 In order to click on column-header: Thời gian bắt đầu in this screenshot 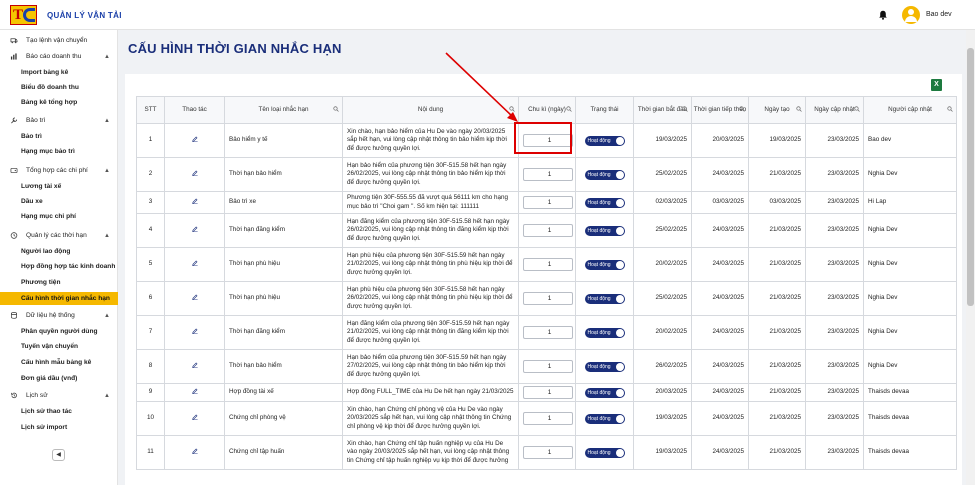, I will do `click(662, 110)`.